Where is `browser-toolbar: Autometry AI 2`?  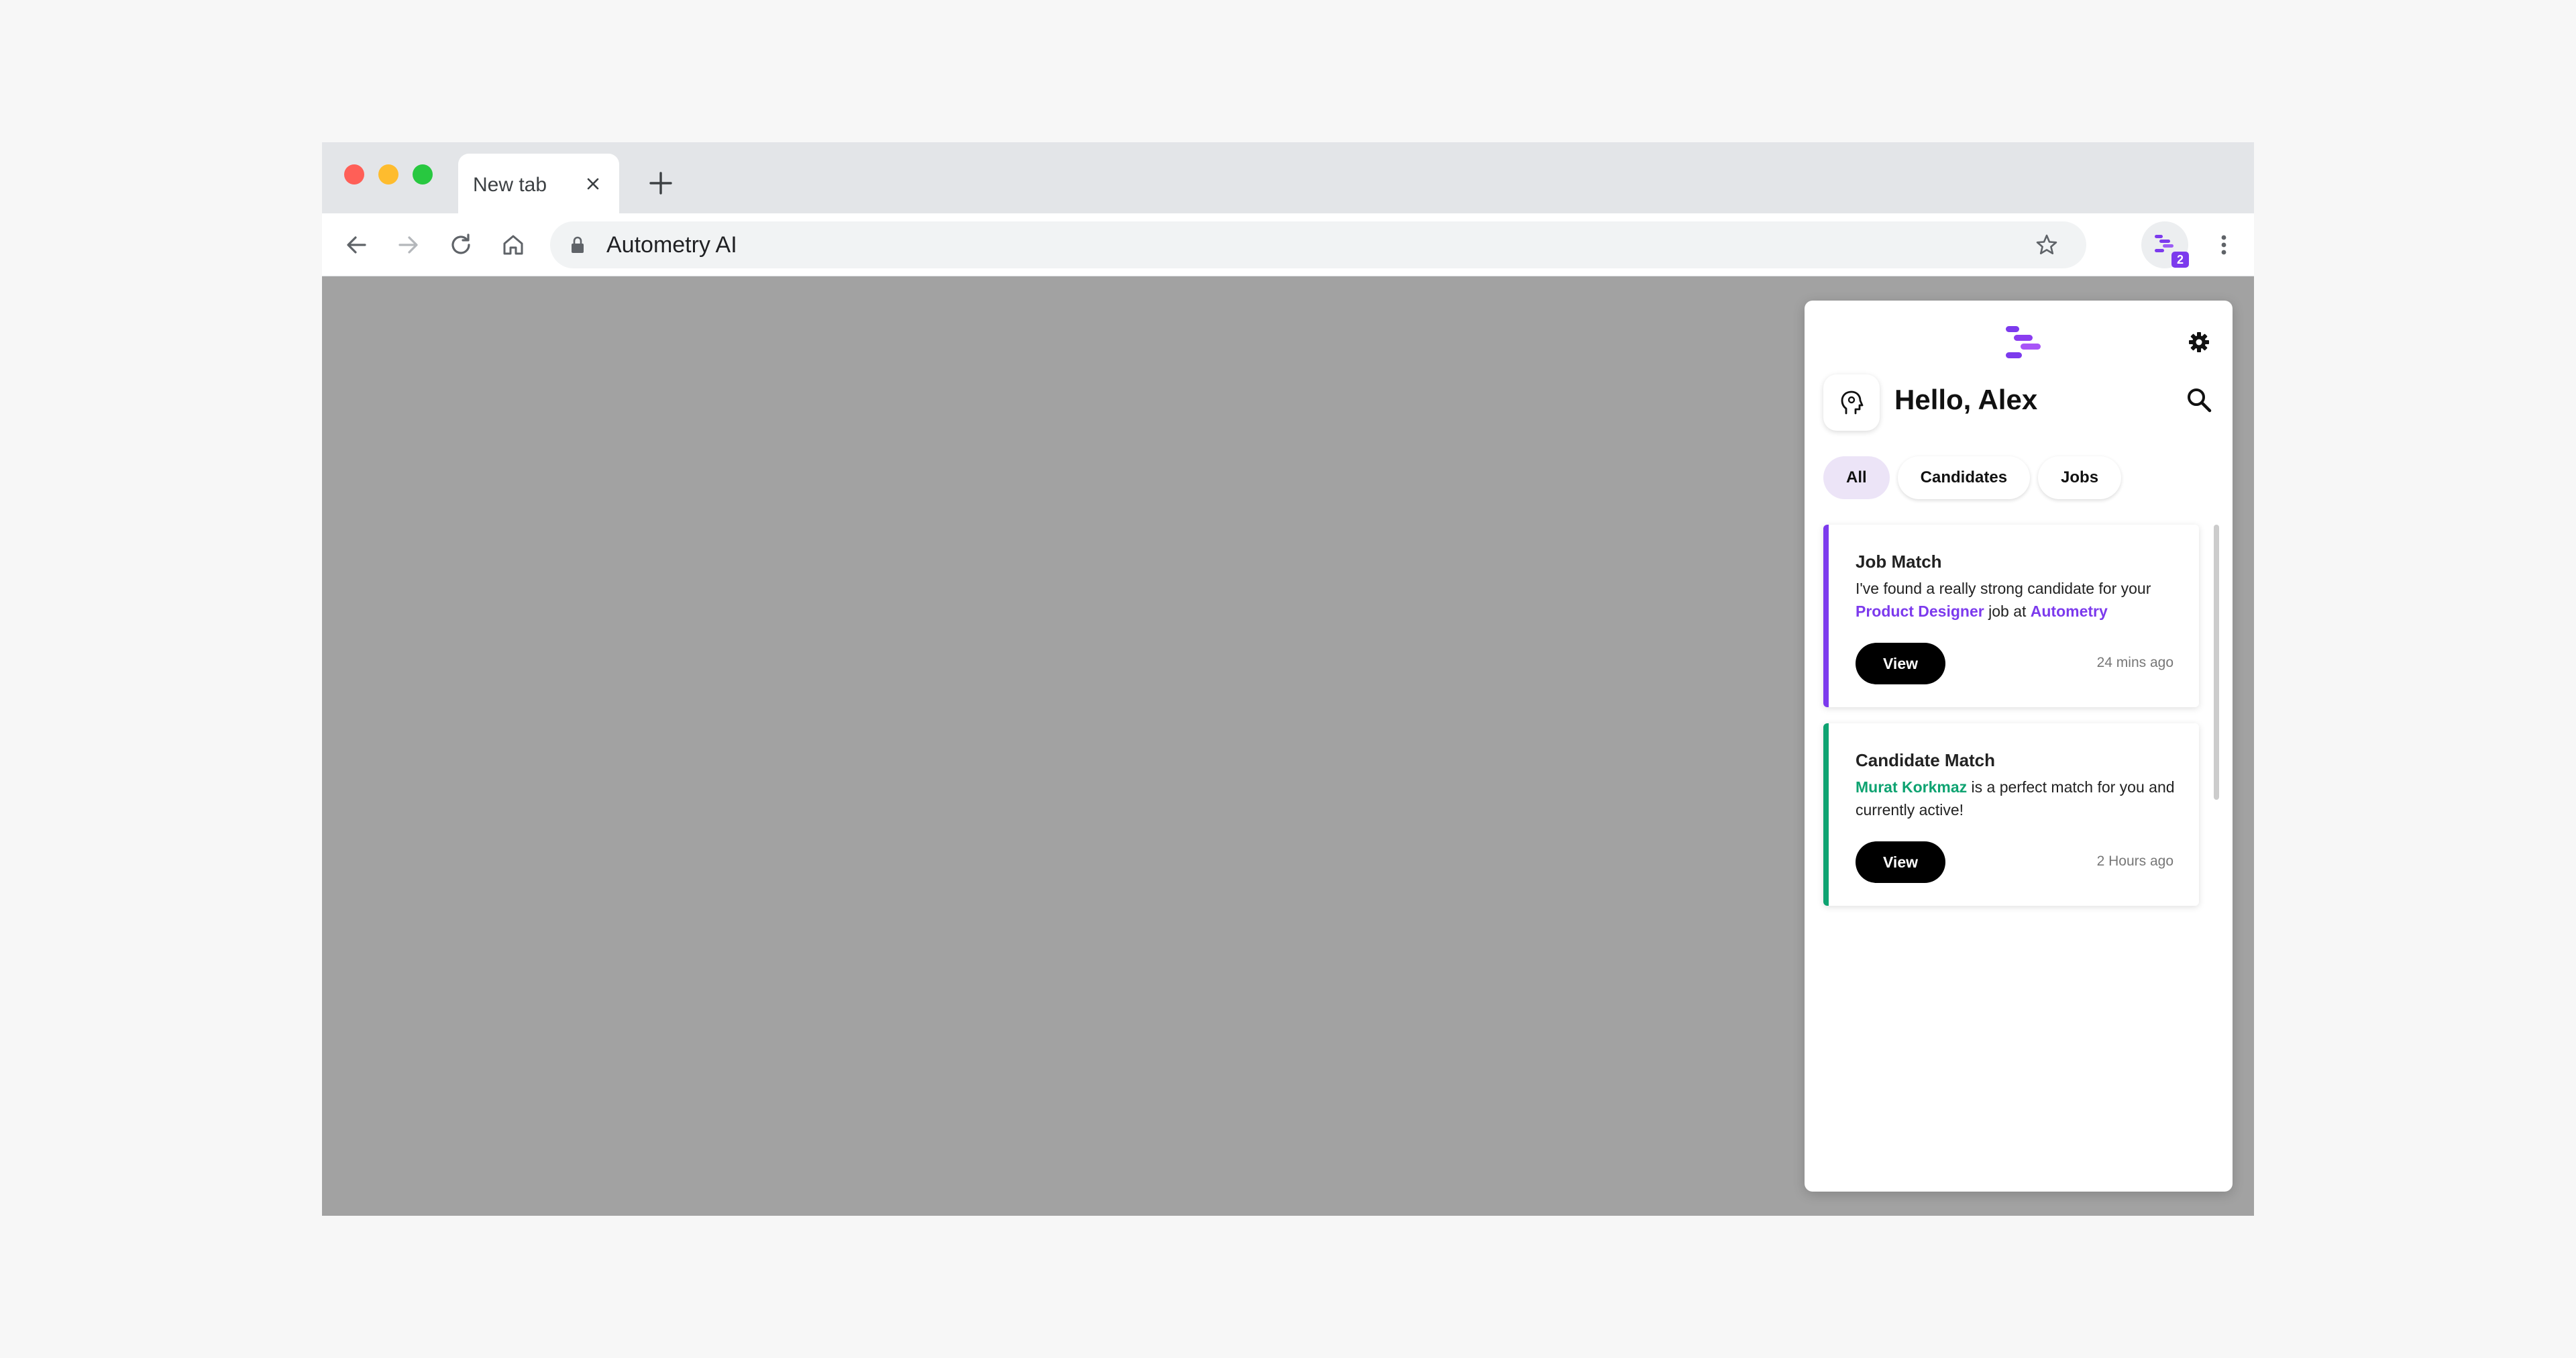
browser-toolbar: Autometry AI 2 is located at coordinates (1288, 245).